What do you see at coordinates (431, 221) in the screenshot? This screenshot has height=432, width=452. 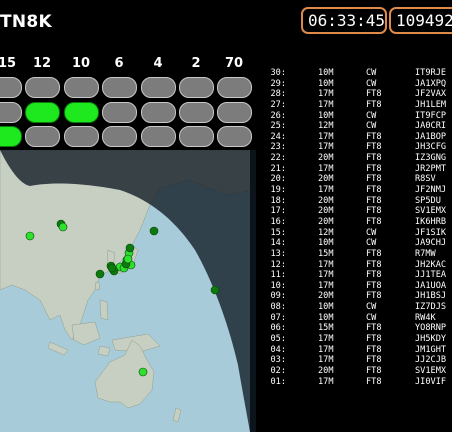 I see `log-callsign: IK6HRB` at bounding box center [431, 221].